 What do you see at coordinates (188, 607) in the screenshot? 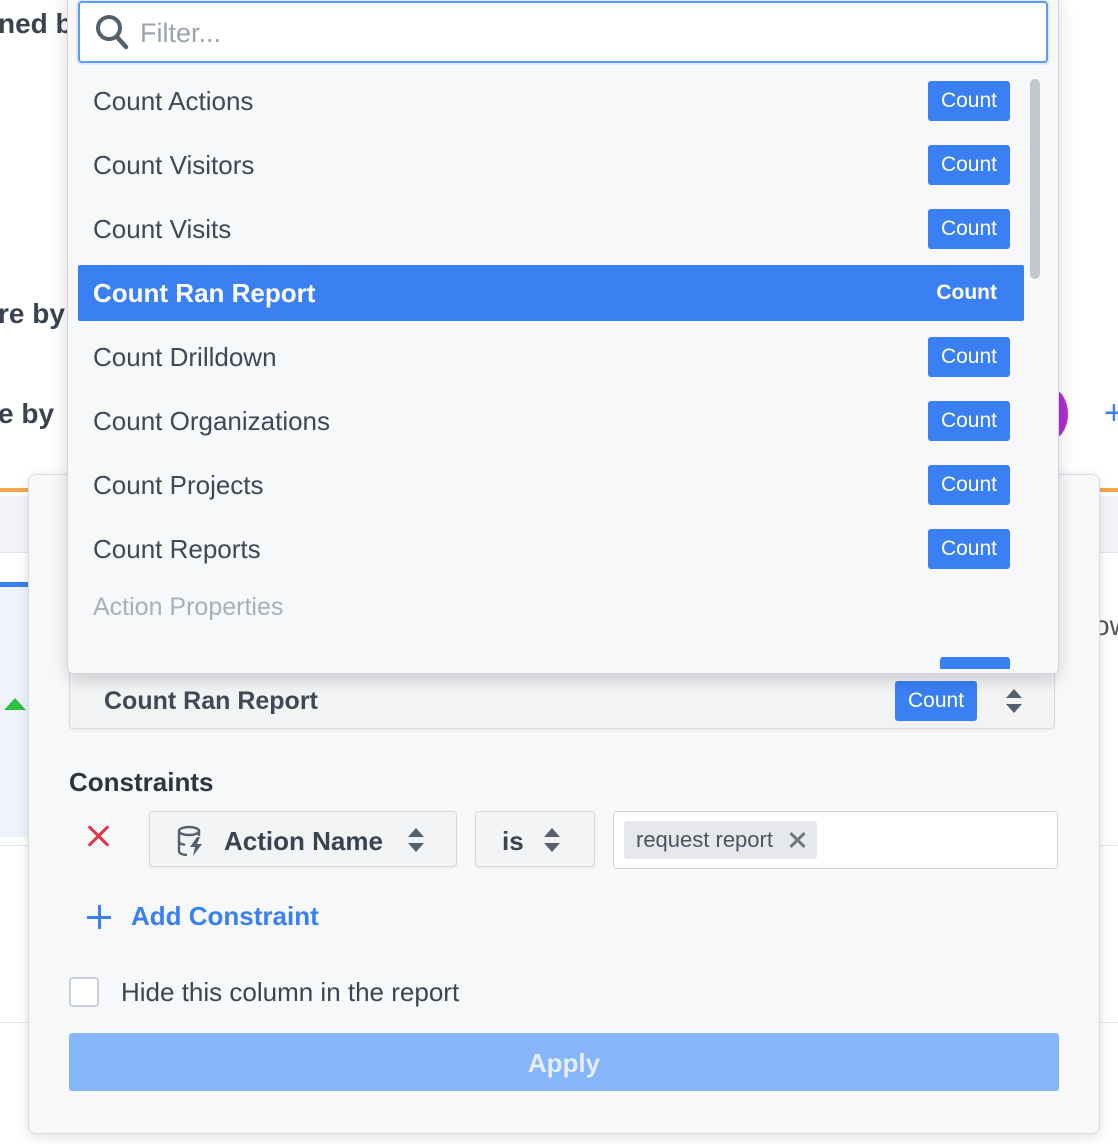
I see `group-header: Action Properties` at bounding box center [188, 607].